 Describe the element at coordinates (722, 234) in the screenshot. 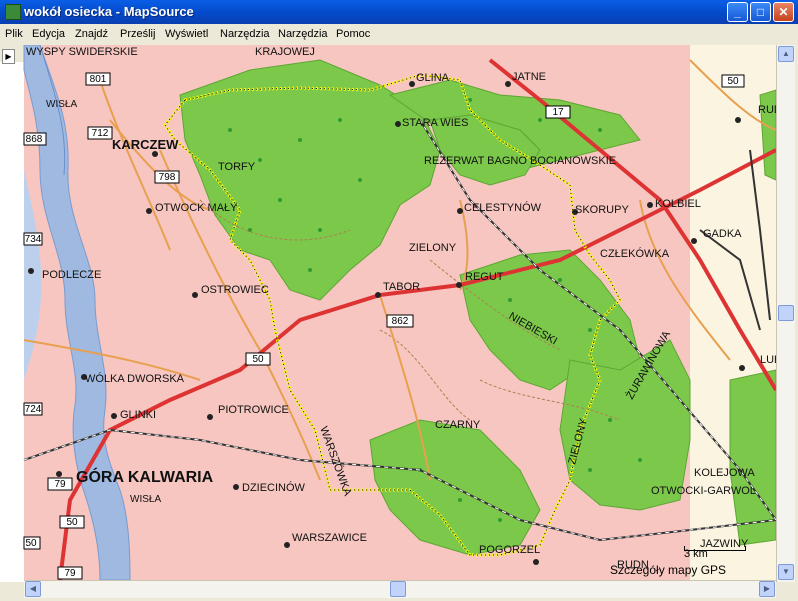

I see `town-label: GADKA` at that location.